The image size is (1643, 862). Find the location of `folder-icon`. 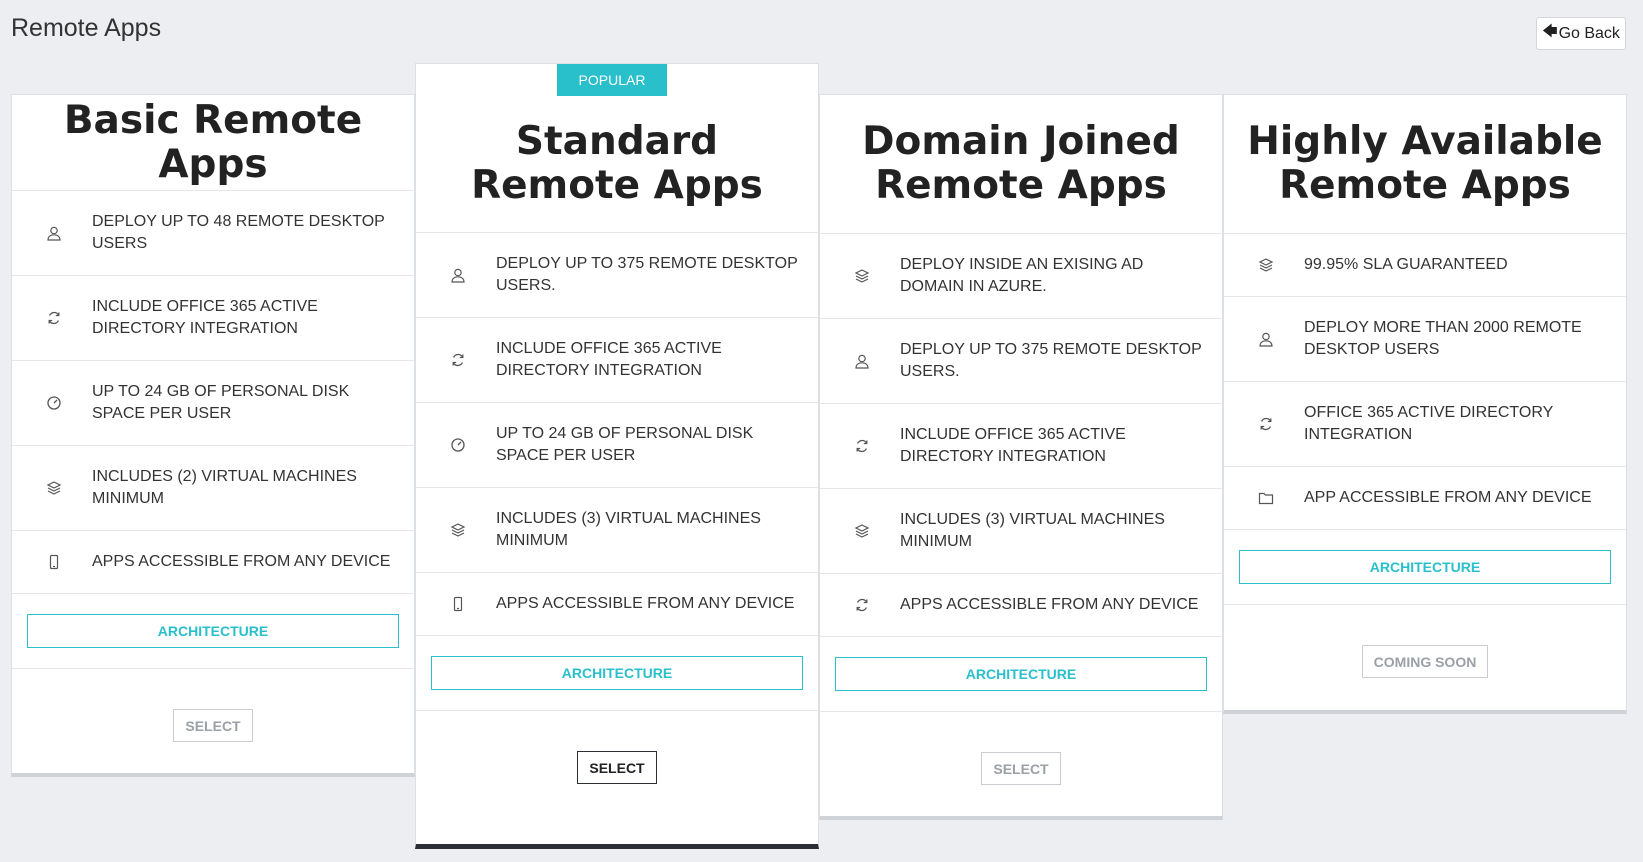

folder-icon is located at coordinates (1266, 498).